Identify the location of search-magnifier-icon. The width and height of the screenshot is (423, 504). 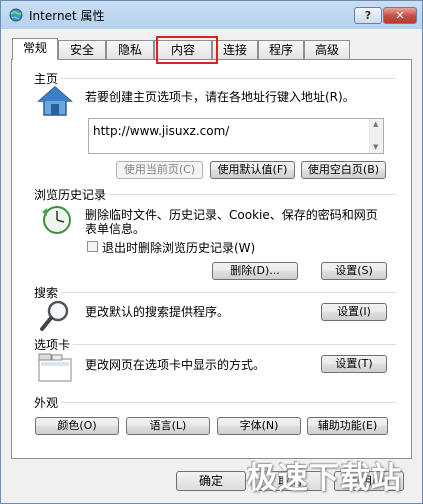
(54, 315).